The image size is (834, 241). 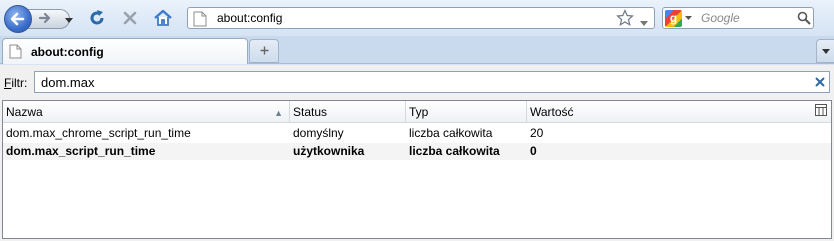 I want to click on back-forward-group, so click(x=39, y=19).